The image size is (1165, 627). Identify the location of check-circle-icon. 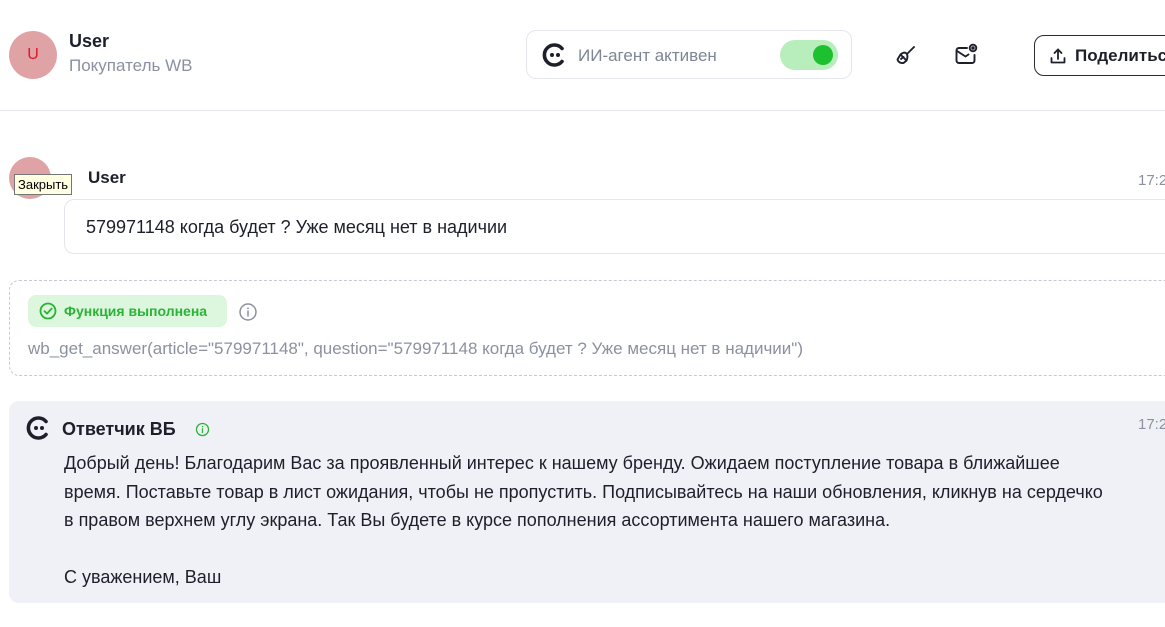
(48, 311).